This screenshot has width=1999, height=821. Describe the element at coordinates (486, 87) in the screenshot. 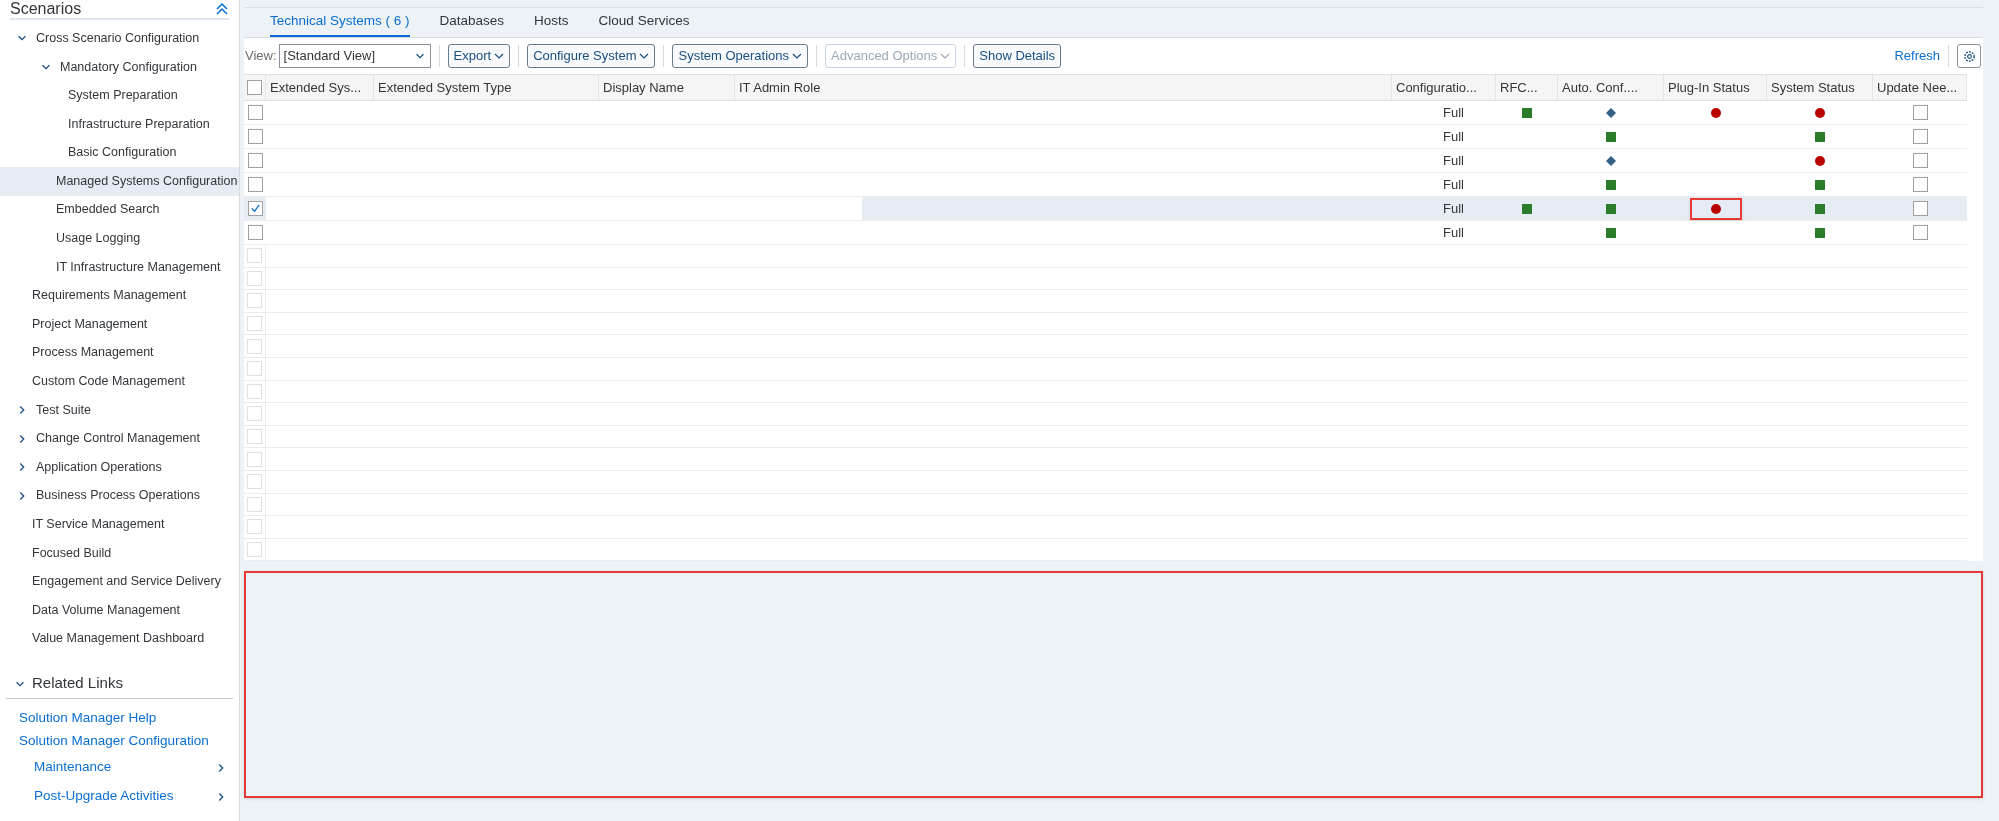

I see `column-header: Extended System Type` at that location.